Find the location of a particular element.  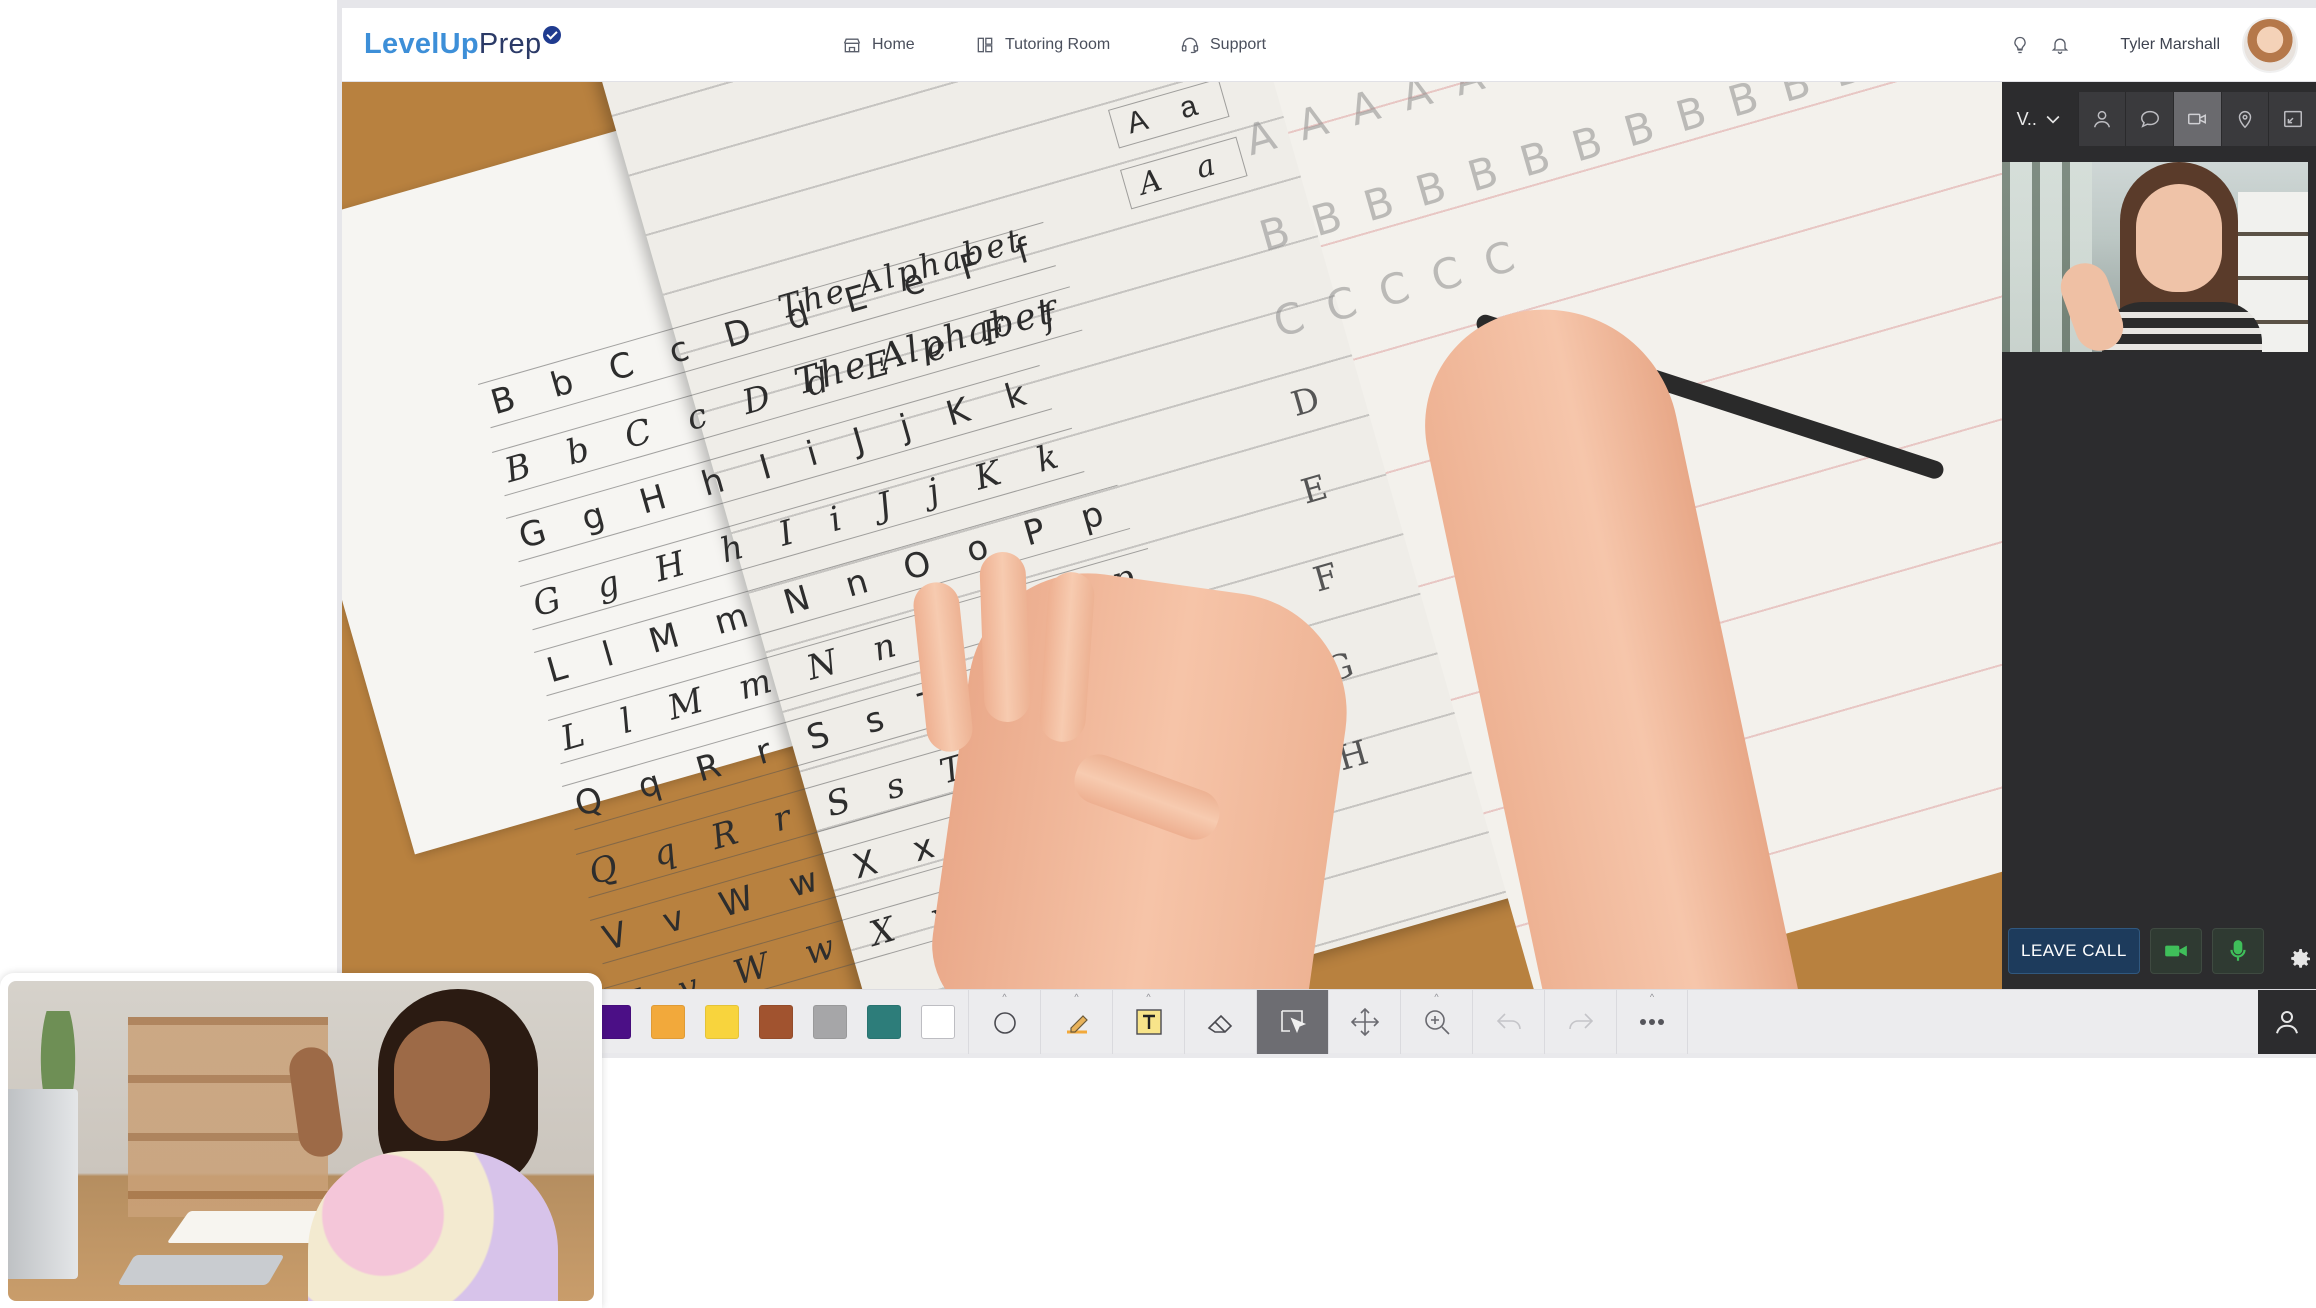

video-panel: V.. LEAVE CALL is located at coordinates (2159, 535).